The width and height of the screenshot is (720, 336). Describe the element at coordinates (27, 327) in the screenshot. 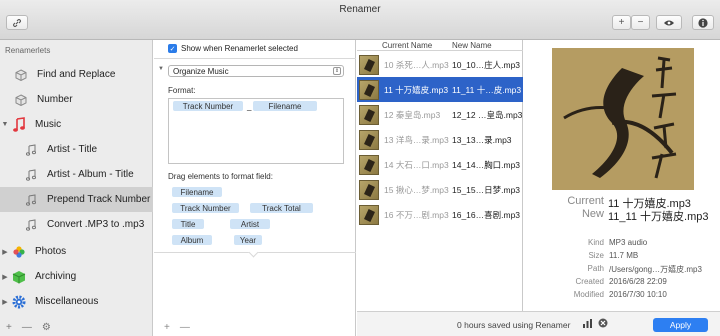

I see `remove-renamerlet-button: —` at that location.